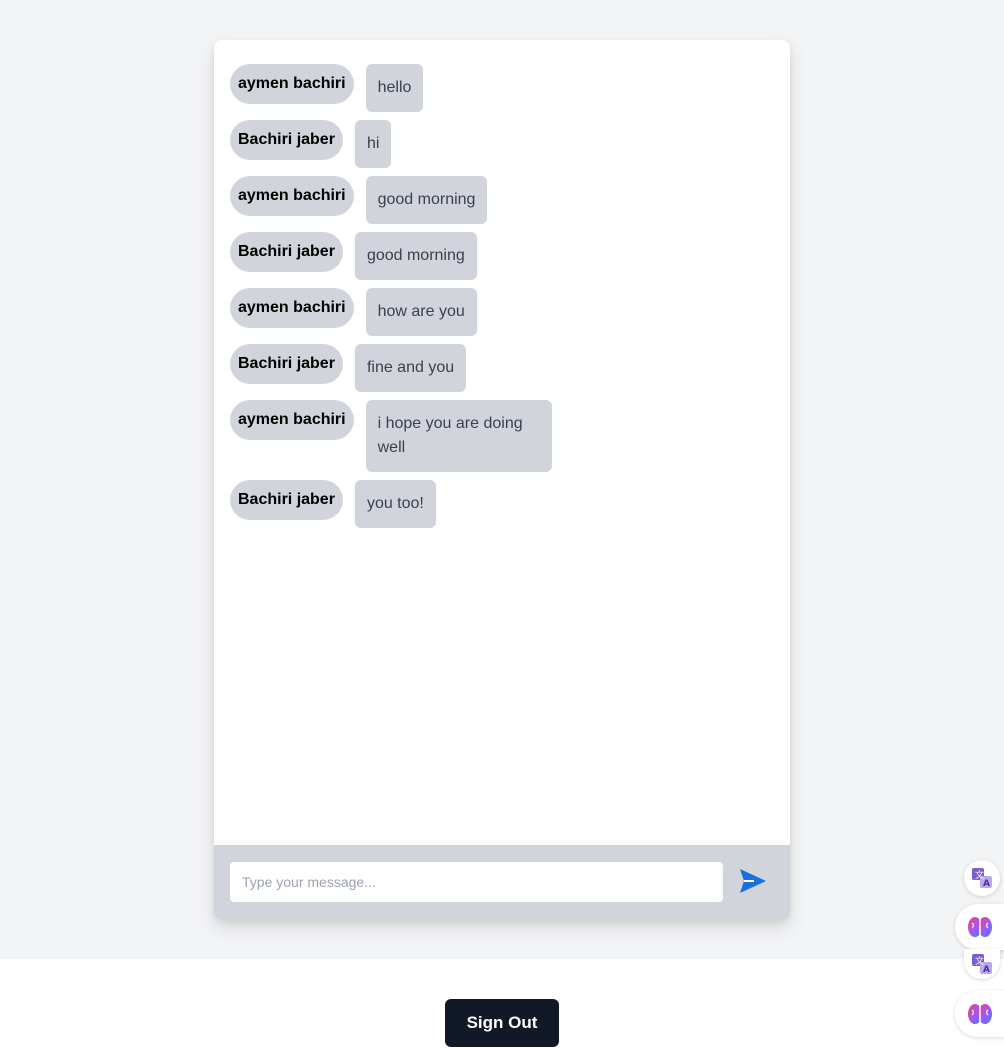  I want to click on send-button, so click(753, 882).